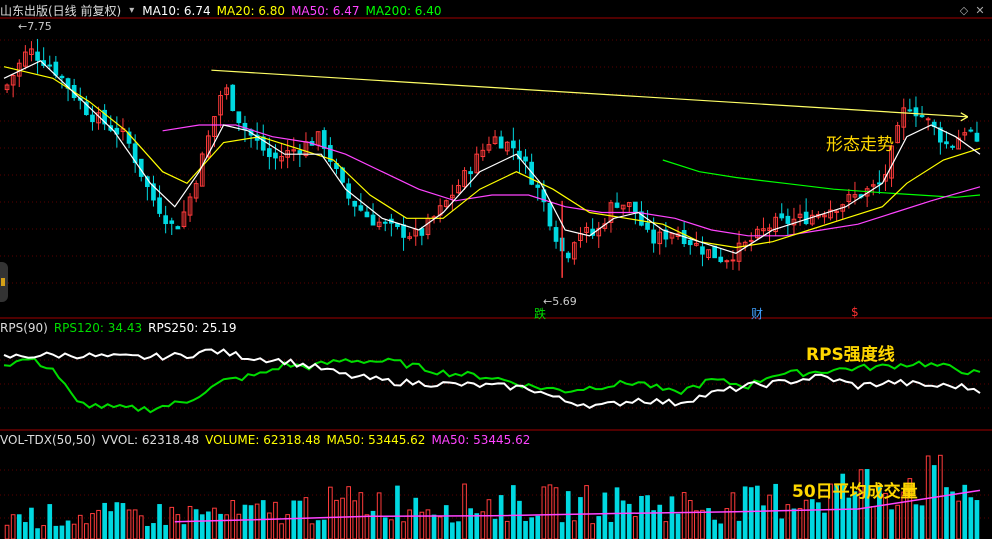 This screenshot has height=539, width=992. What do you see at coordinates (24, 328) in the screenshot?
I see `rps-title: RPS(90)` at bounding box center [24, 328].